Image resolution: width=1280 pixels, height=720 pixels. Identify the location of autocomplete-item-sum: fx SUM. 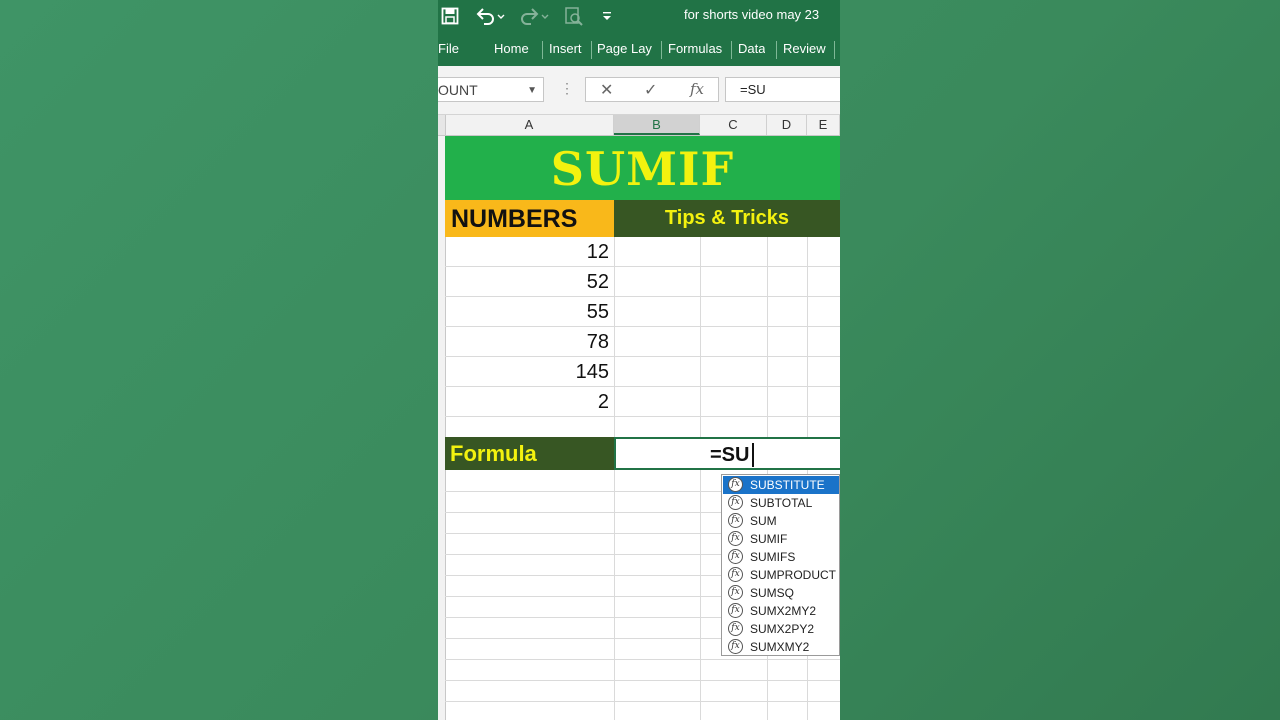
(781, 521).